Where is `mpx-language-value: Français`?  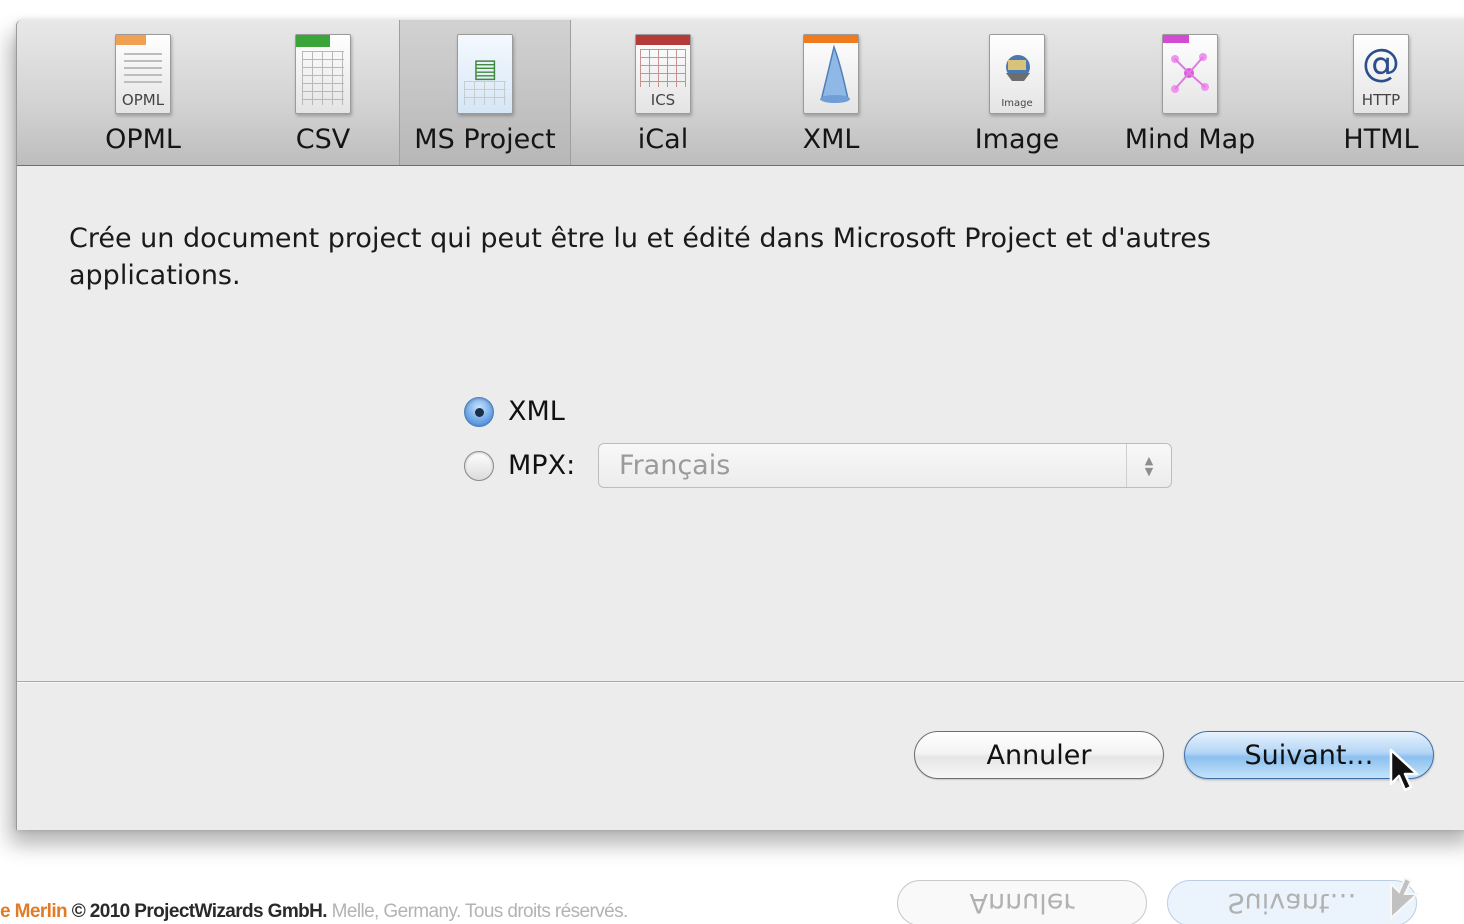 mpx-language-value: Français is located at coordinates (675, 465).